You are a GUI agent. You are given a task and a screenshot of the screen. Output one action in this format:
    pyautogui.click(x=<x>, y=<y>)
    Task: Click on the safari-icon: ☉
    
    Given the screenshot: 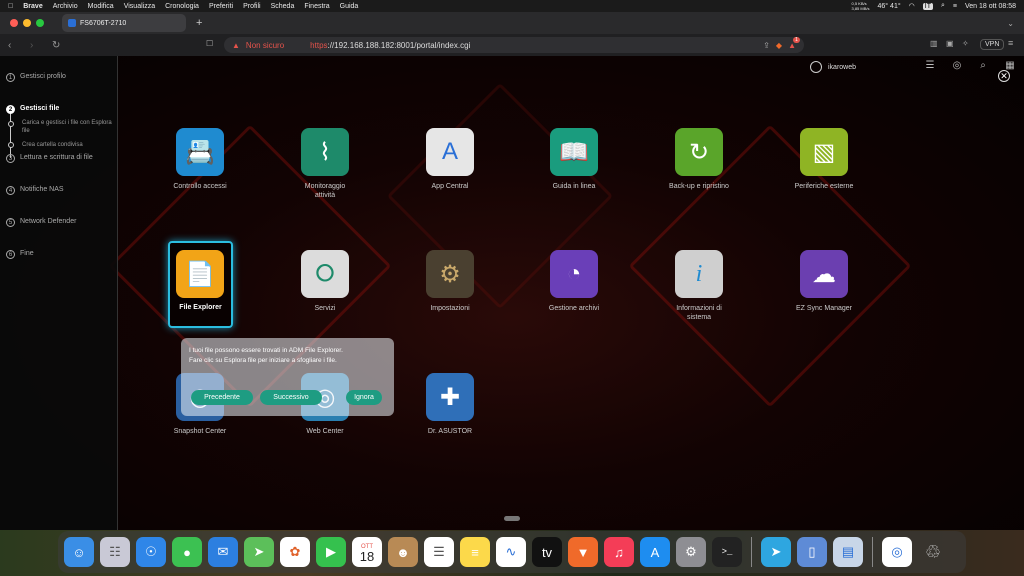 What is the action you would take?
    pyautogui.click(x=151, y=552)
    